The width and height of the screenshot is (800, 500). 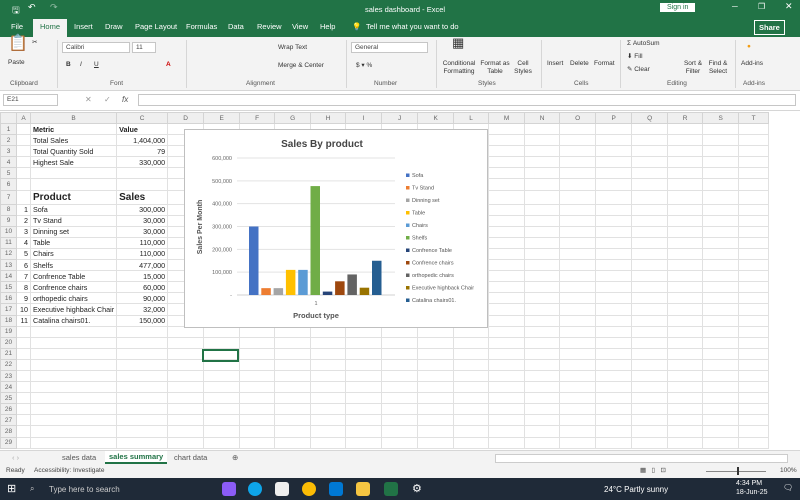 I want to click on tab-review: Review, so click(x=269, y=26).